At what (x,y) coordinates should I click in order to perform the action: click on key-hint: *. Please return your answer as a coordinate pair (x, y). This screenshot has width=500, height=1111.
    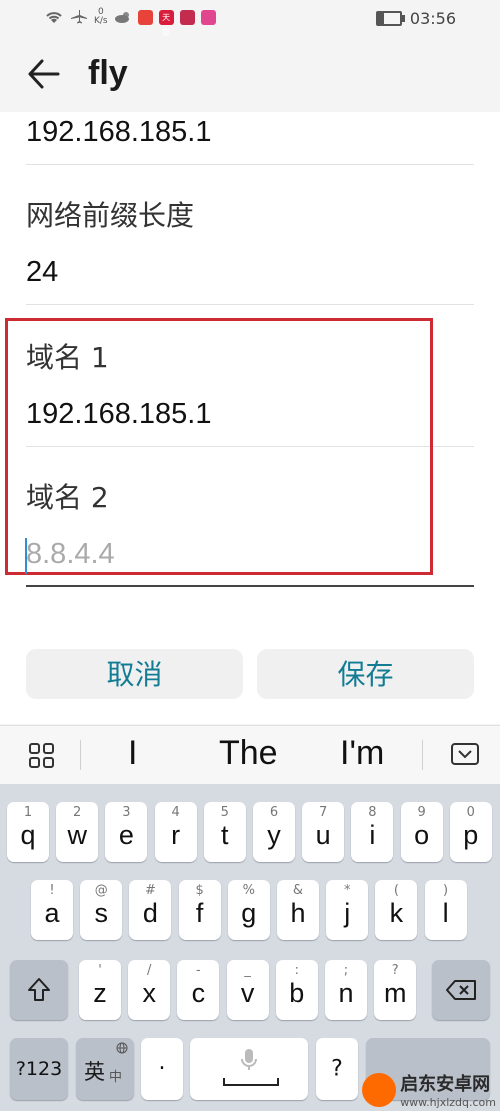
    Looking at the image, I should click on (347, 890).